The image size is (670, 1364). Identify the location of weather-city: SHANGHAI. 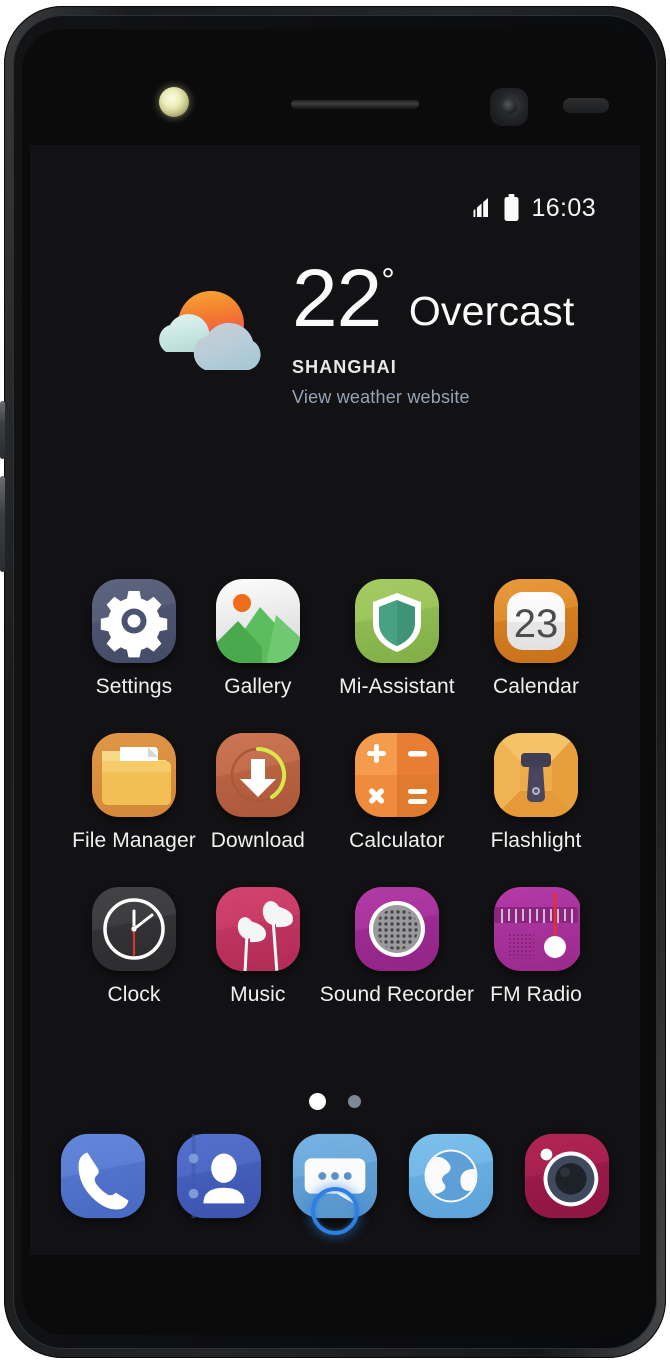
(344, 367).